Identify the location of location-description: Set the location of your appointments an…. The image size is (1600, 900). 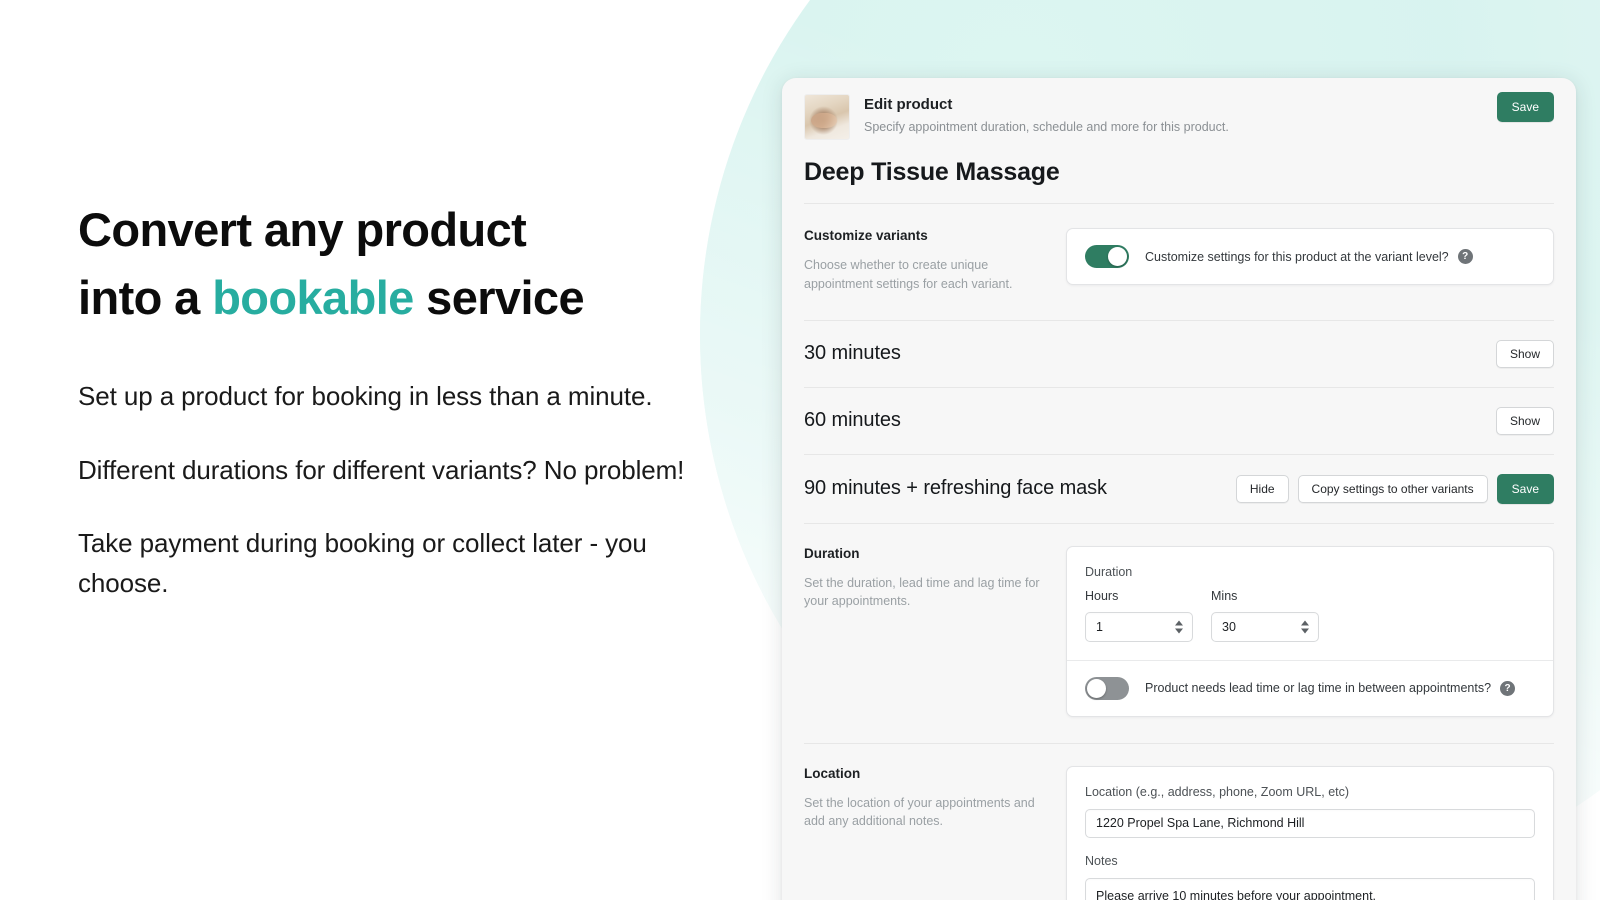
(919, 812).